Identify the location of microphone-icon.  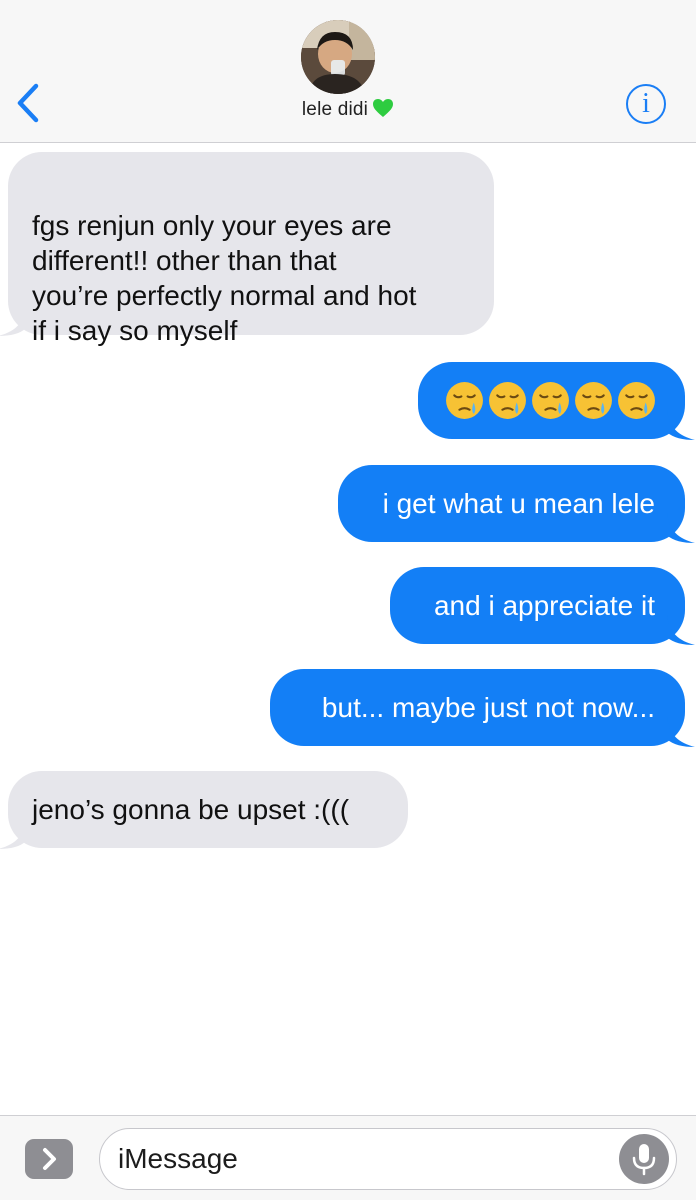
(644, 1160).